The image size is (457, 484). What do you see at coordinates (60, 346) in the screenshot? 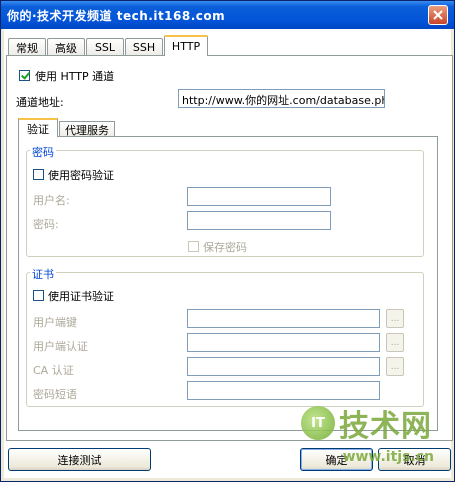
I see `client-cert-label: 用户端认证` at bounding box center [60, 346].